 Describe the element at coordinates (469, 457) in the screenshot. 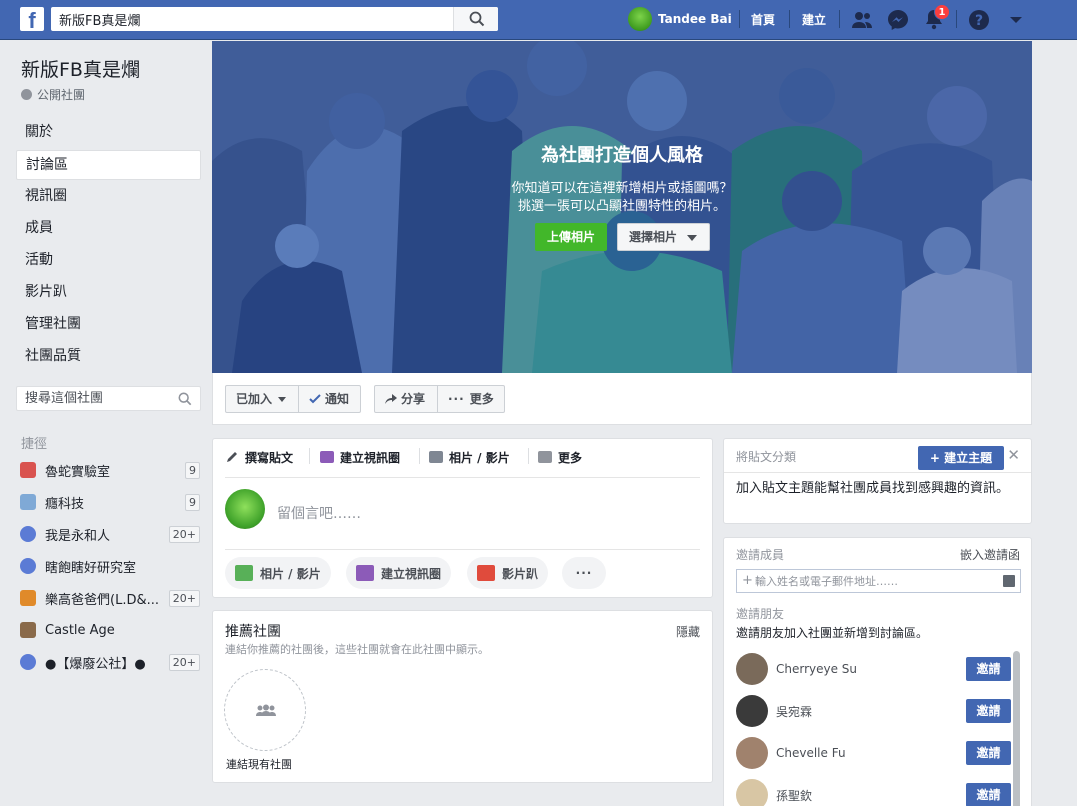

I see `tab-photo-video: 相片 / 影片` at that location.